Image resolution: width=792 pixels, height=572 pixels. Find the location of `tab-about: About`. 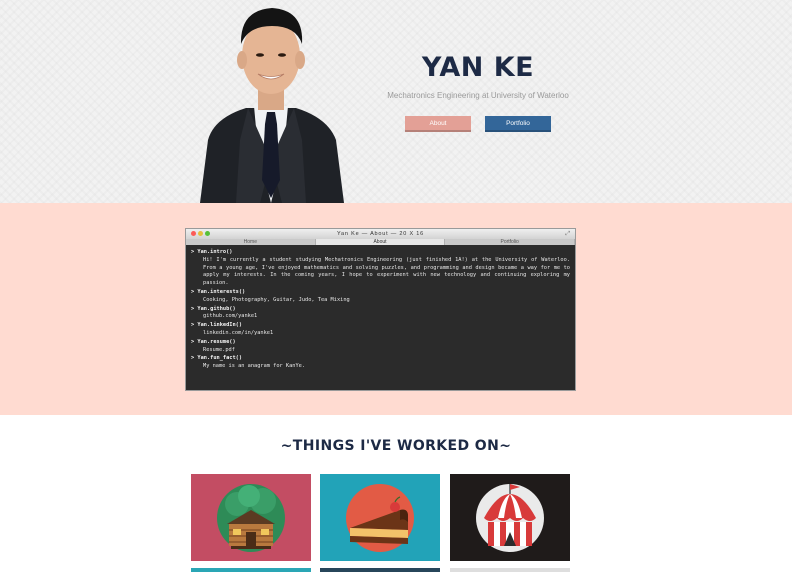

tab-about: About is located at coordinates (380, 242).